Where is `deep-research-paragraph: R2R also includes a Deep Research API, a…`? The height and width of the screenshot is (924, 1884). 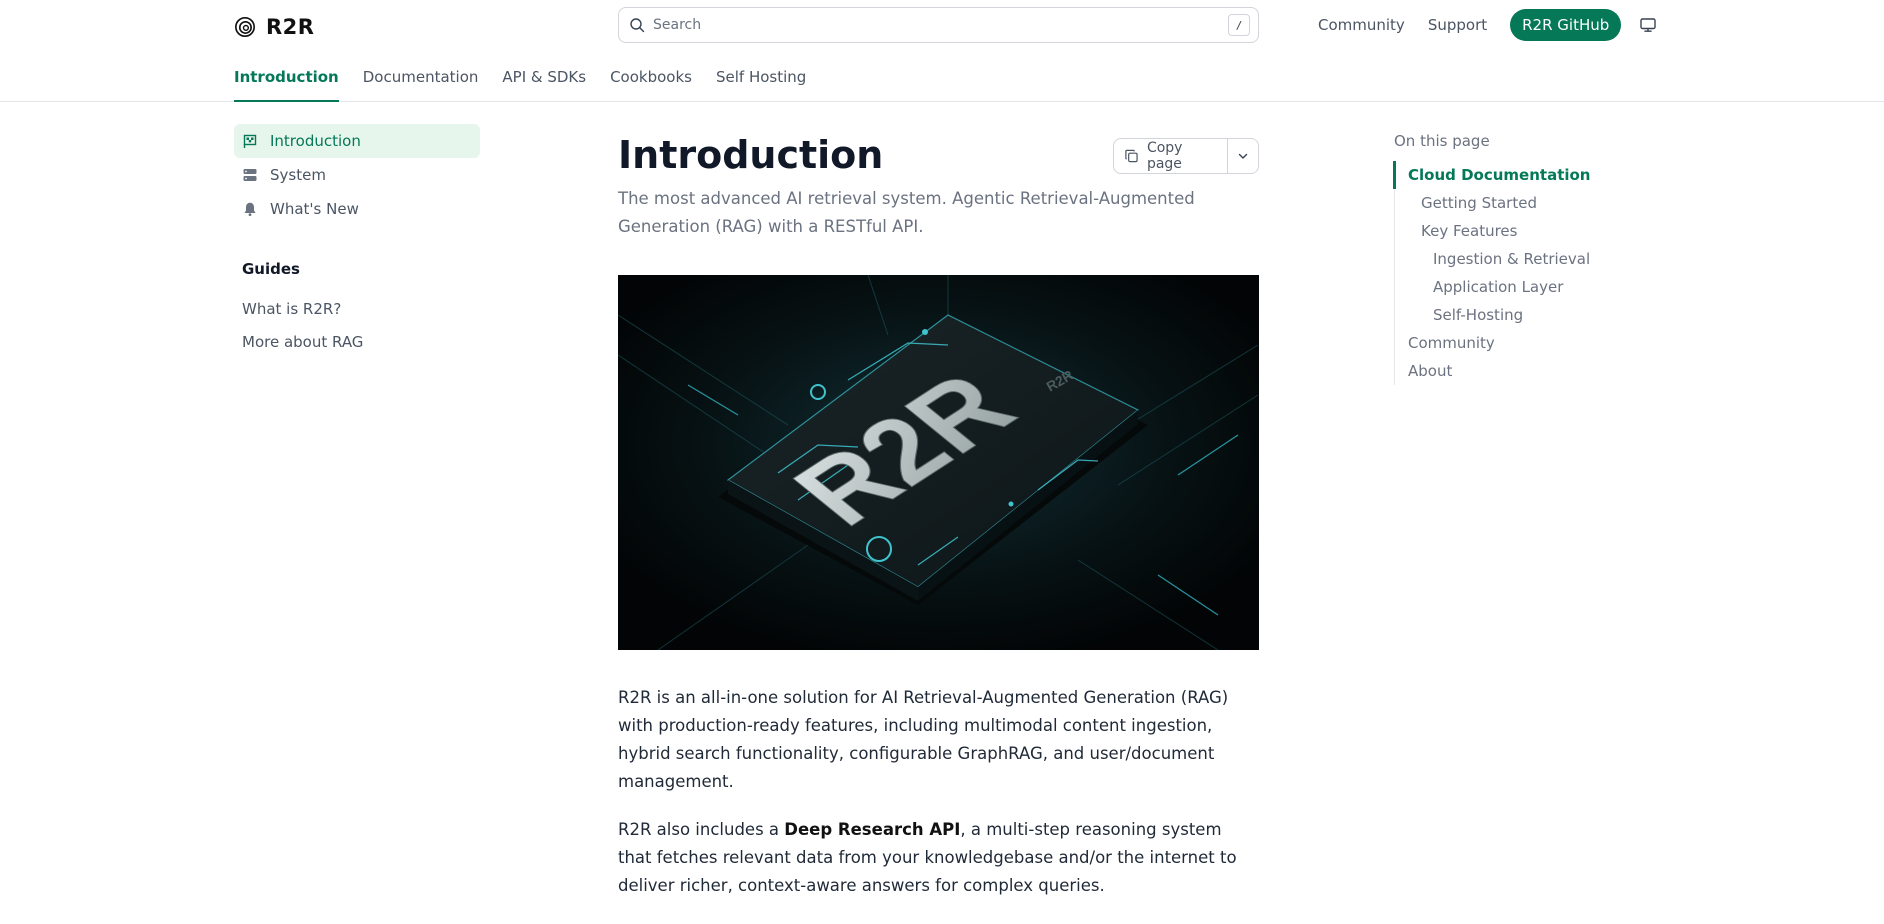 deep-research-paragraph: R2R also includes a Deep Research API, a… is located at coordinates (938, 858).